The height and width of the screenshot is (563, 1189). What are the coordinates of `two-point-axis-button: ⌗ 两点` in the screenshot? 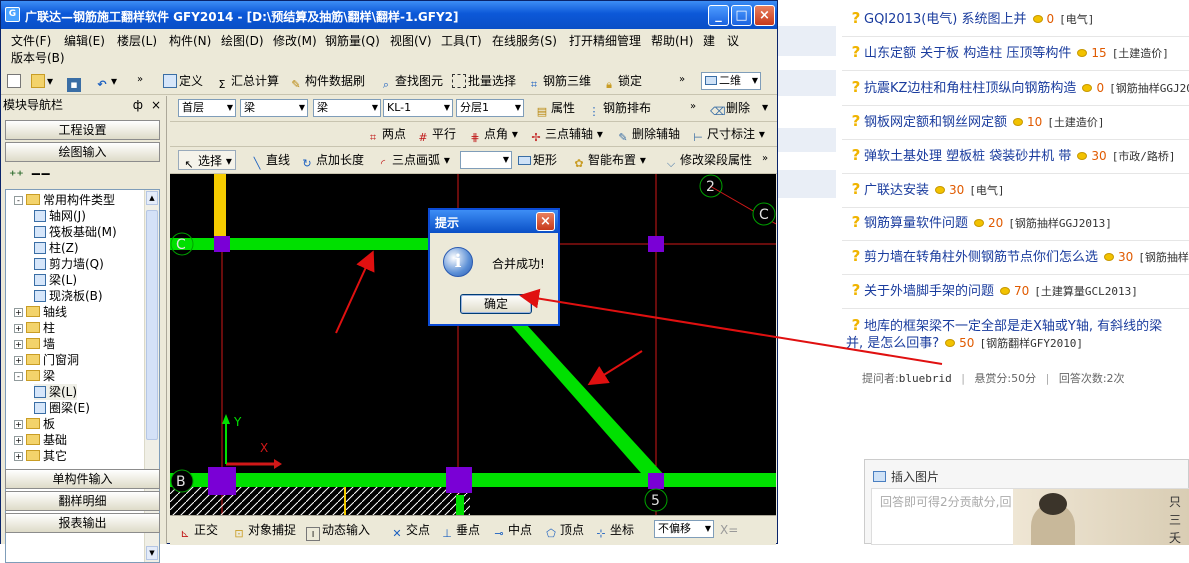 It's located at (386, 134).